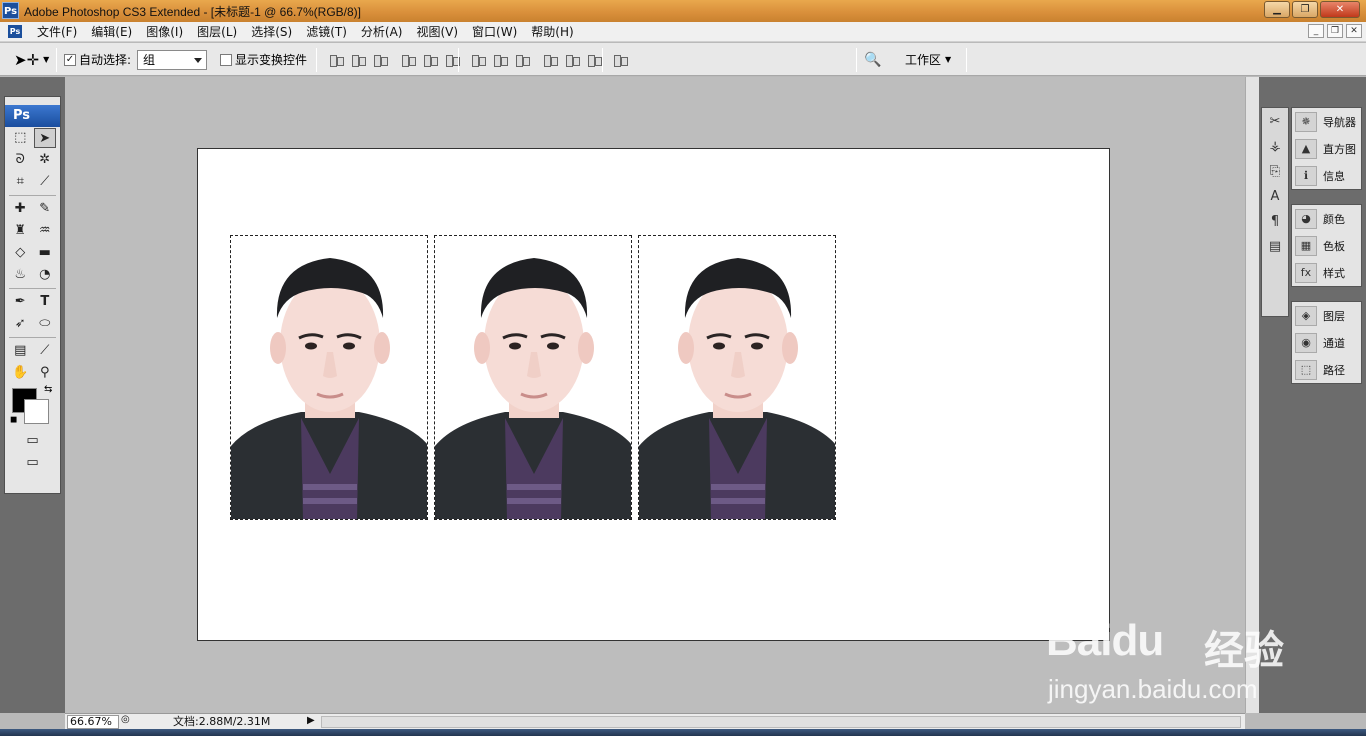  I want to click on brush-tool-icon: ✎, so click(45, 209).